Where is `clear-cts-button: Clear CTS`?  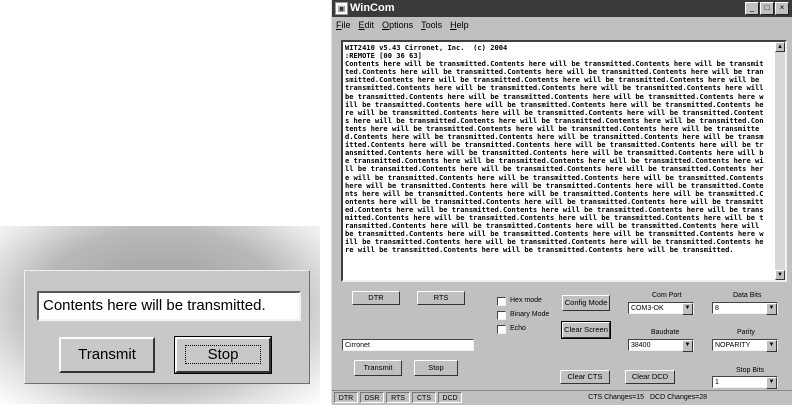 clear-cts-button: Clear CTS is located at coordinates (585, 377).